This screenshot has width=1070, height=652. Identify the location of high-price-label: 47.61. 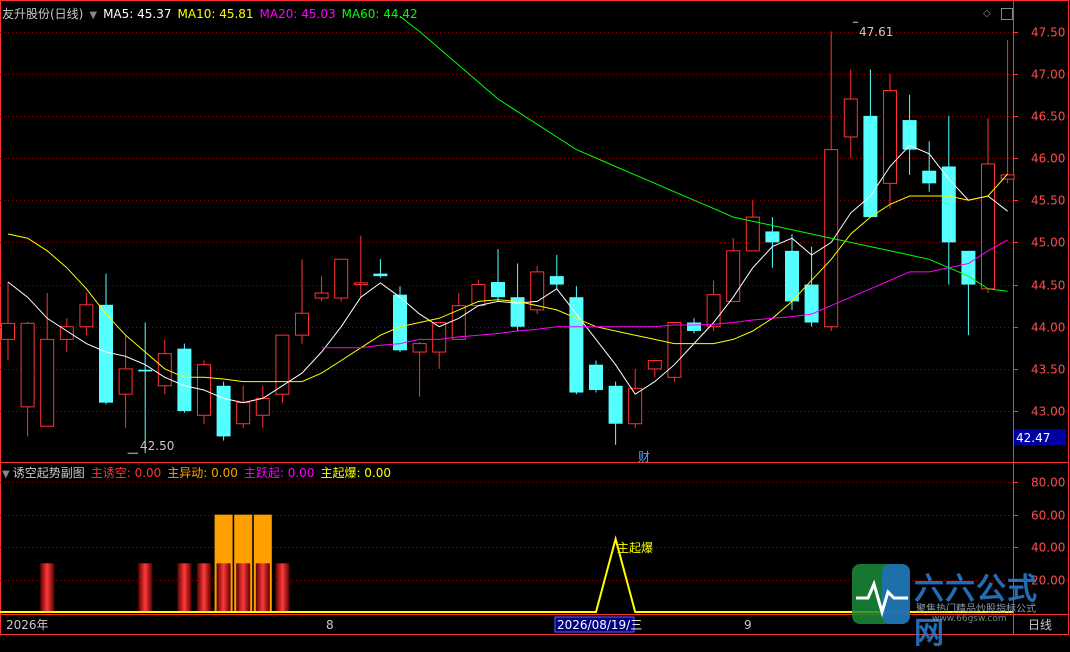
(876, 32).